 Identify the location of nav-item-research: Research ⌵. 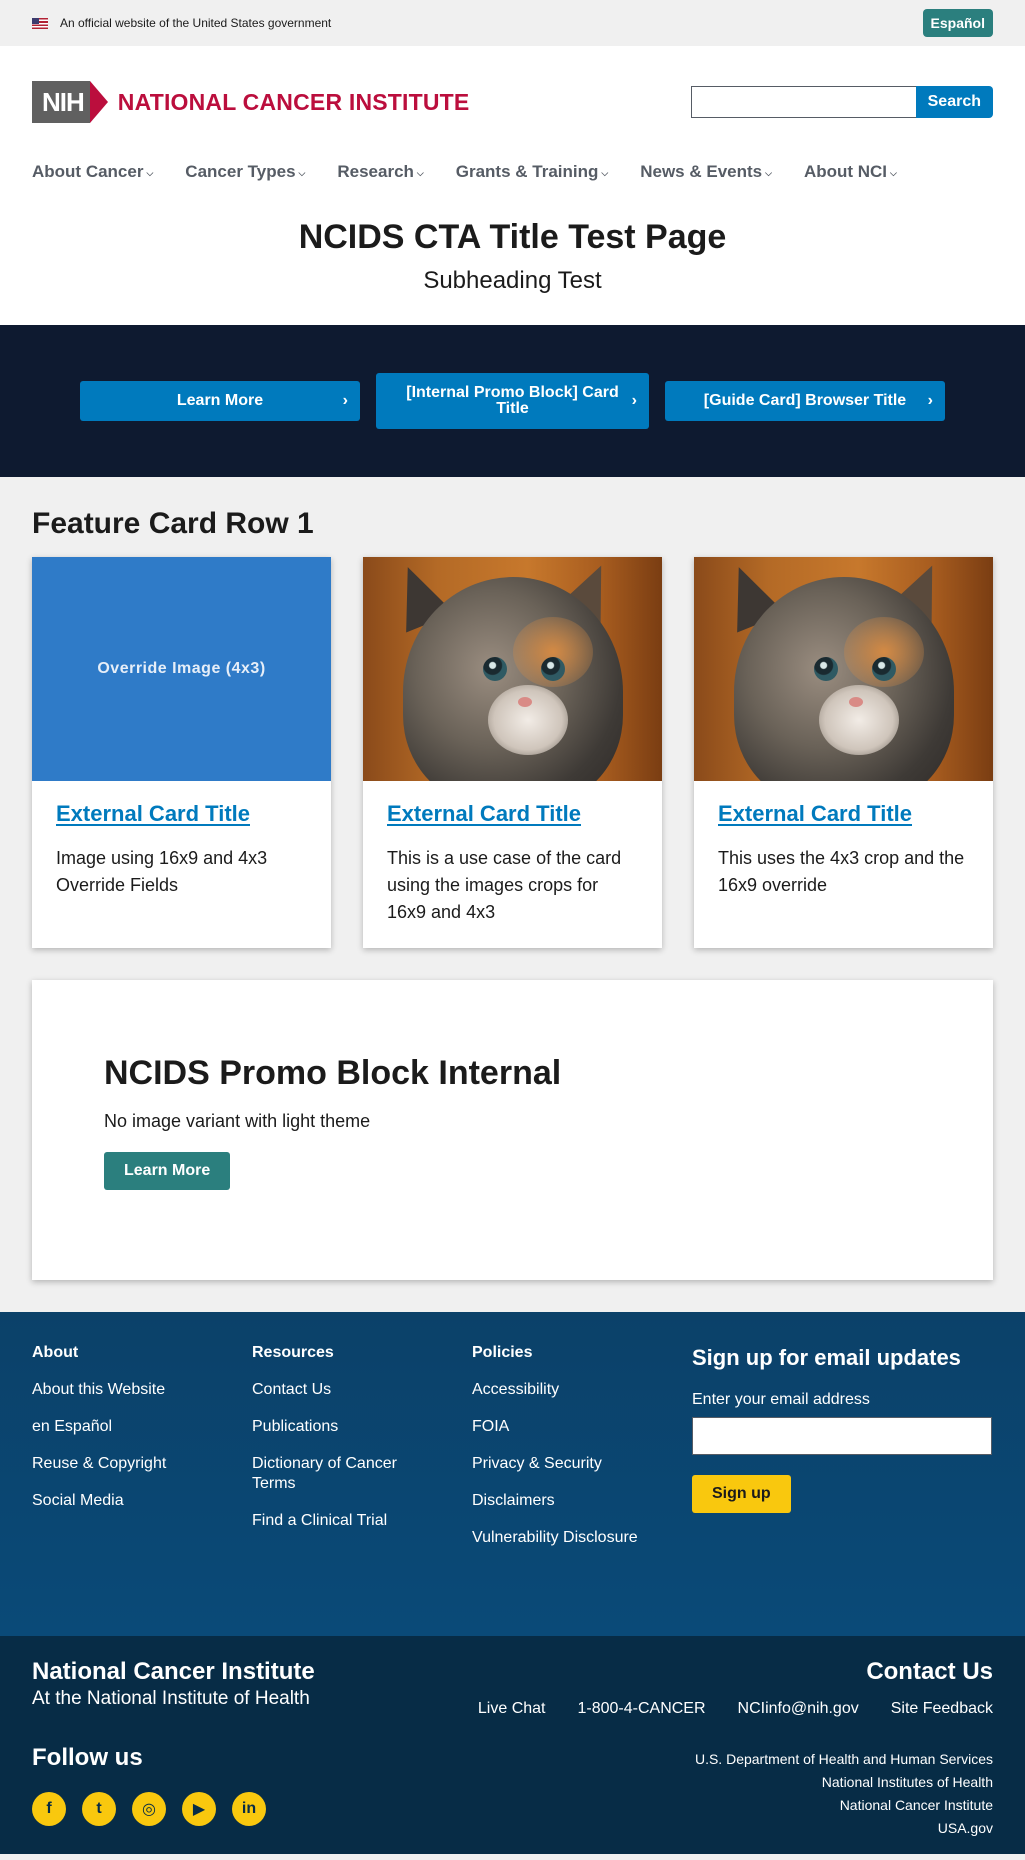
(380, 172).